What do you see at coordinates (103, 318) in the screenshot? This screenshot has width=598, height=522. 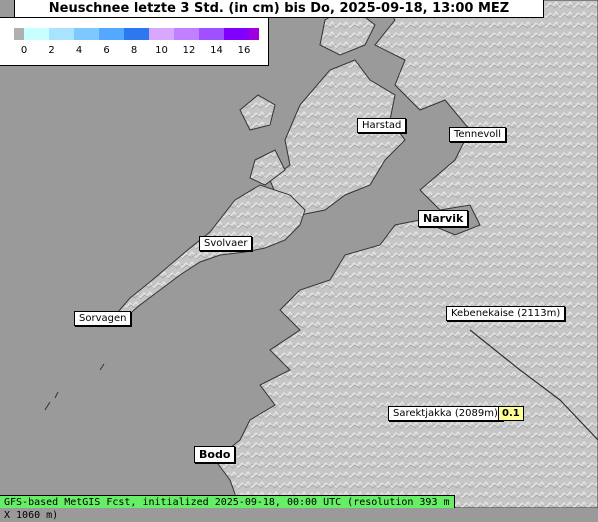 I see `label-sorvagen: Sorvagen` at bounding box center [103, 318].